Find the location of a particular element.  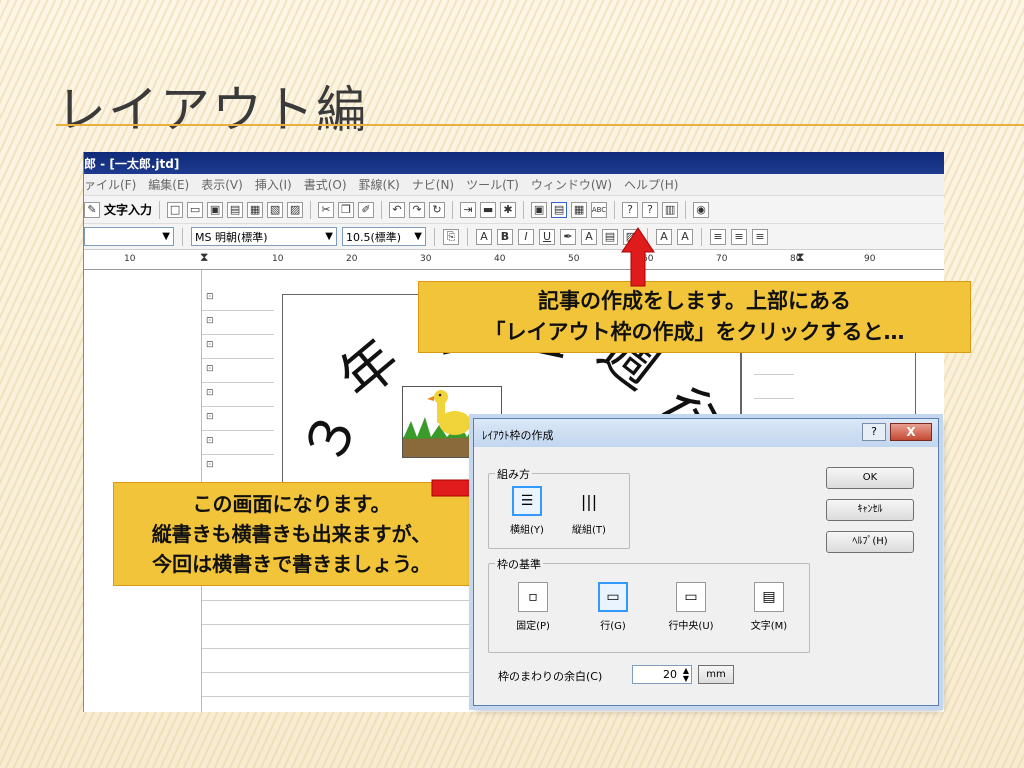

dialog-title-bar: ﾚｲｱｳﾄ枠の作成 ? X is located at coordinates (706, 433).